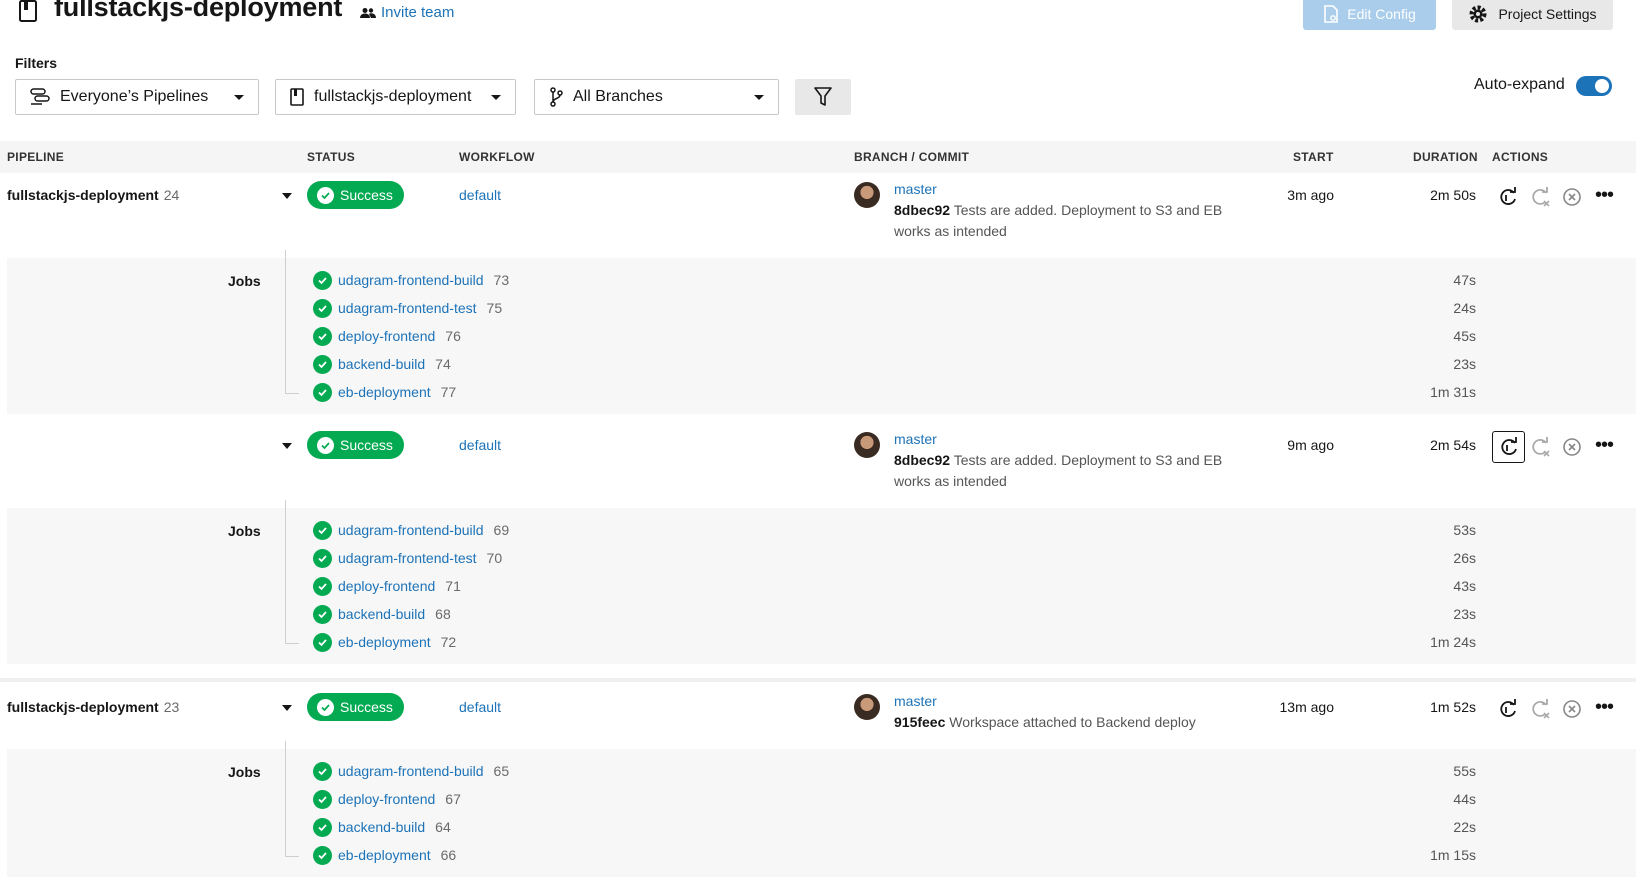  I want to click on job-number: 73, so click(501, 280).